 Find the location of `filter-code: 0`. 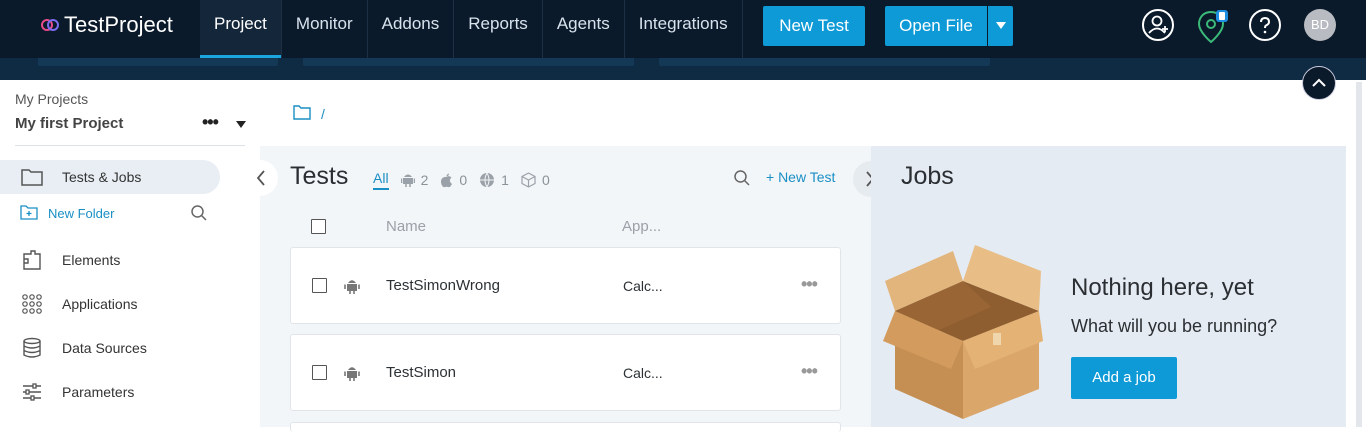

filter-code: 0 is located at coordinates (535, 180).